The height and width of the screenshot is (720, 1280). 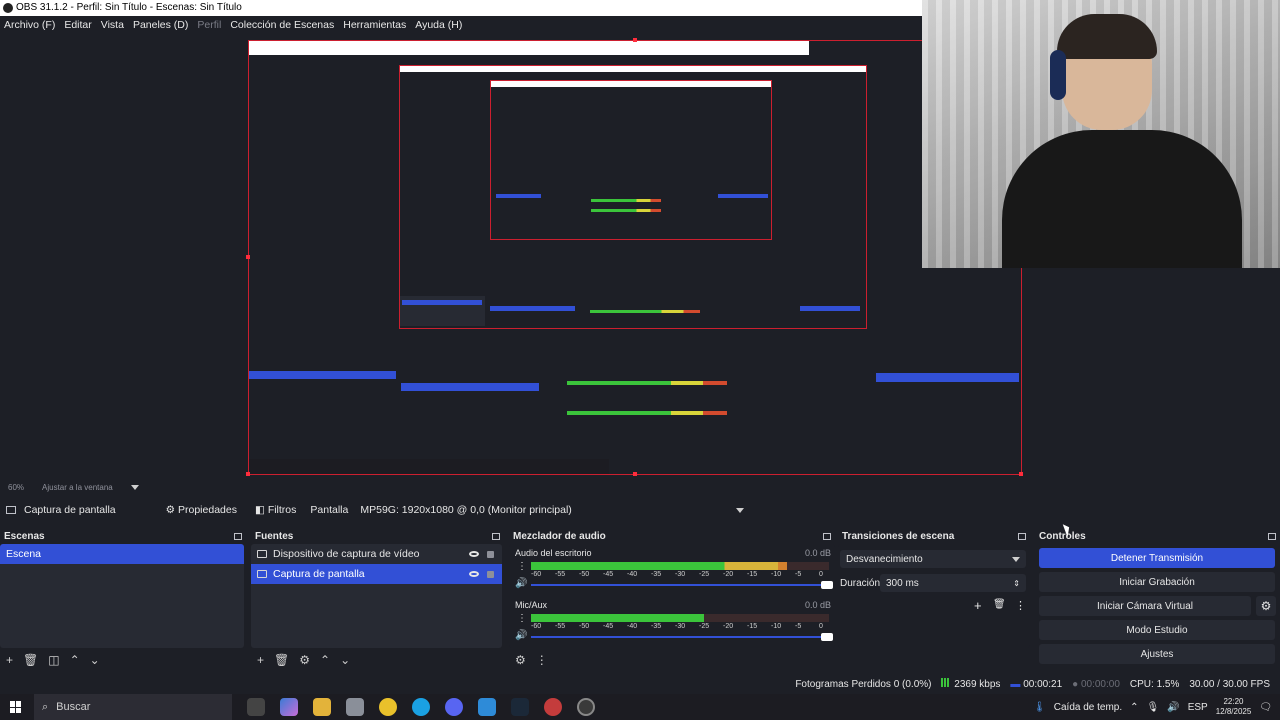 I want to click on language-label: ESP, so click(x=1198, y=707).